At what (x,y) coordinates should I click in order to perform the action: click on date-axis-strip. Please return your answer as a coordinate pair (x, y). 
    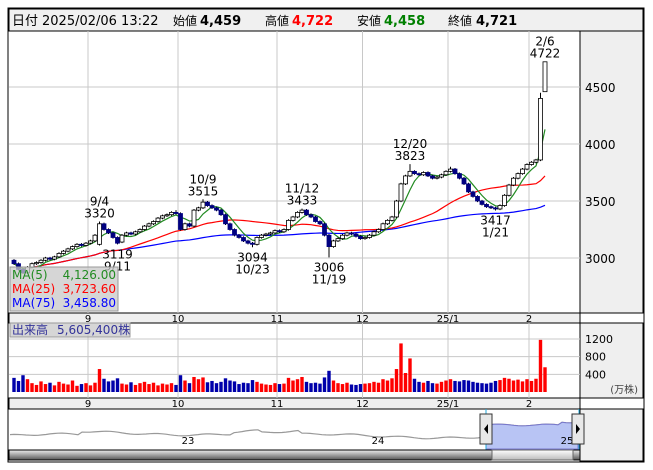
    Looking at the image, I should click on (294, 318).